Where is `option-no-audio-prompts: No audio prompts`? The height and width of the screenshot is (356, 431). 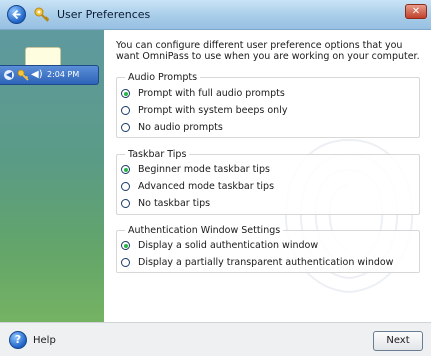 option-no-audio-prompts: No audio prompts is located at coordinates (172, 127).